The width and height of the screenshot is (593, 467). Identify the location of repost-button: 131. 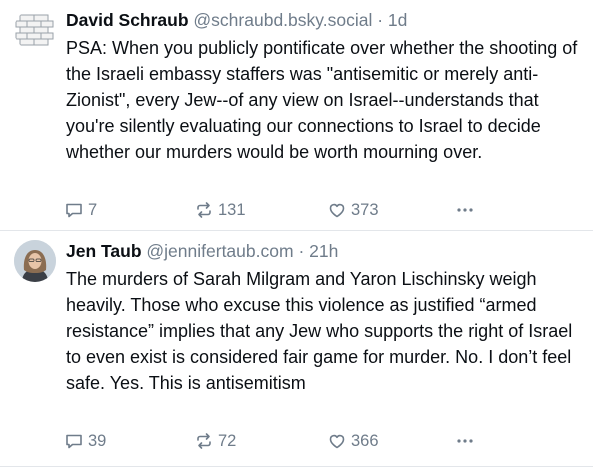
(220, 210).